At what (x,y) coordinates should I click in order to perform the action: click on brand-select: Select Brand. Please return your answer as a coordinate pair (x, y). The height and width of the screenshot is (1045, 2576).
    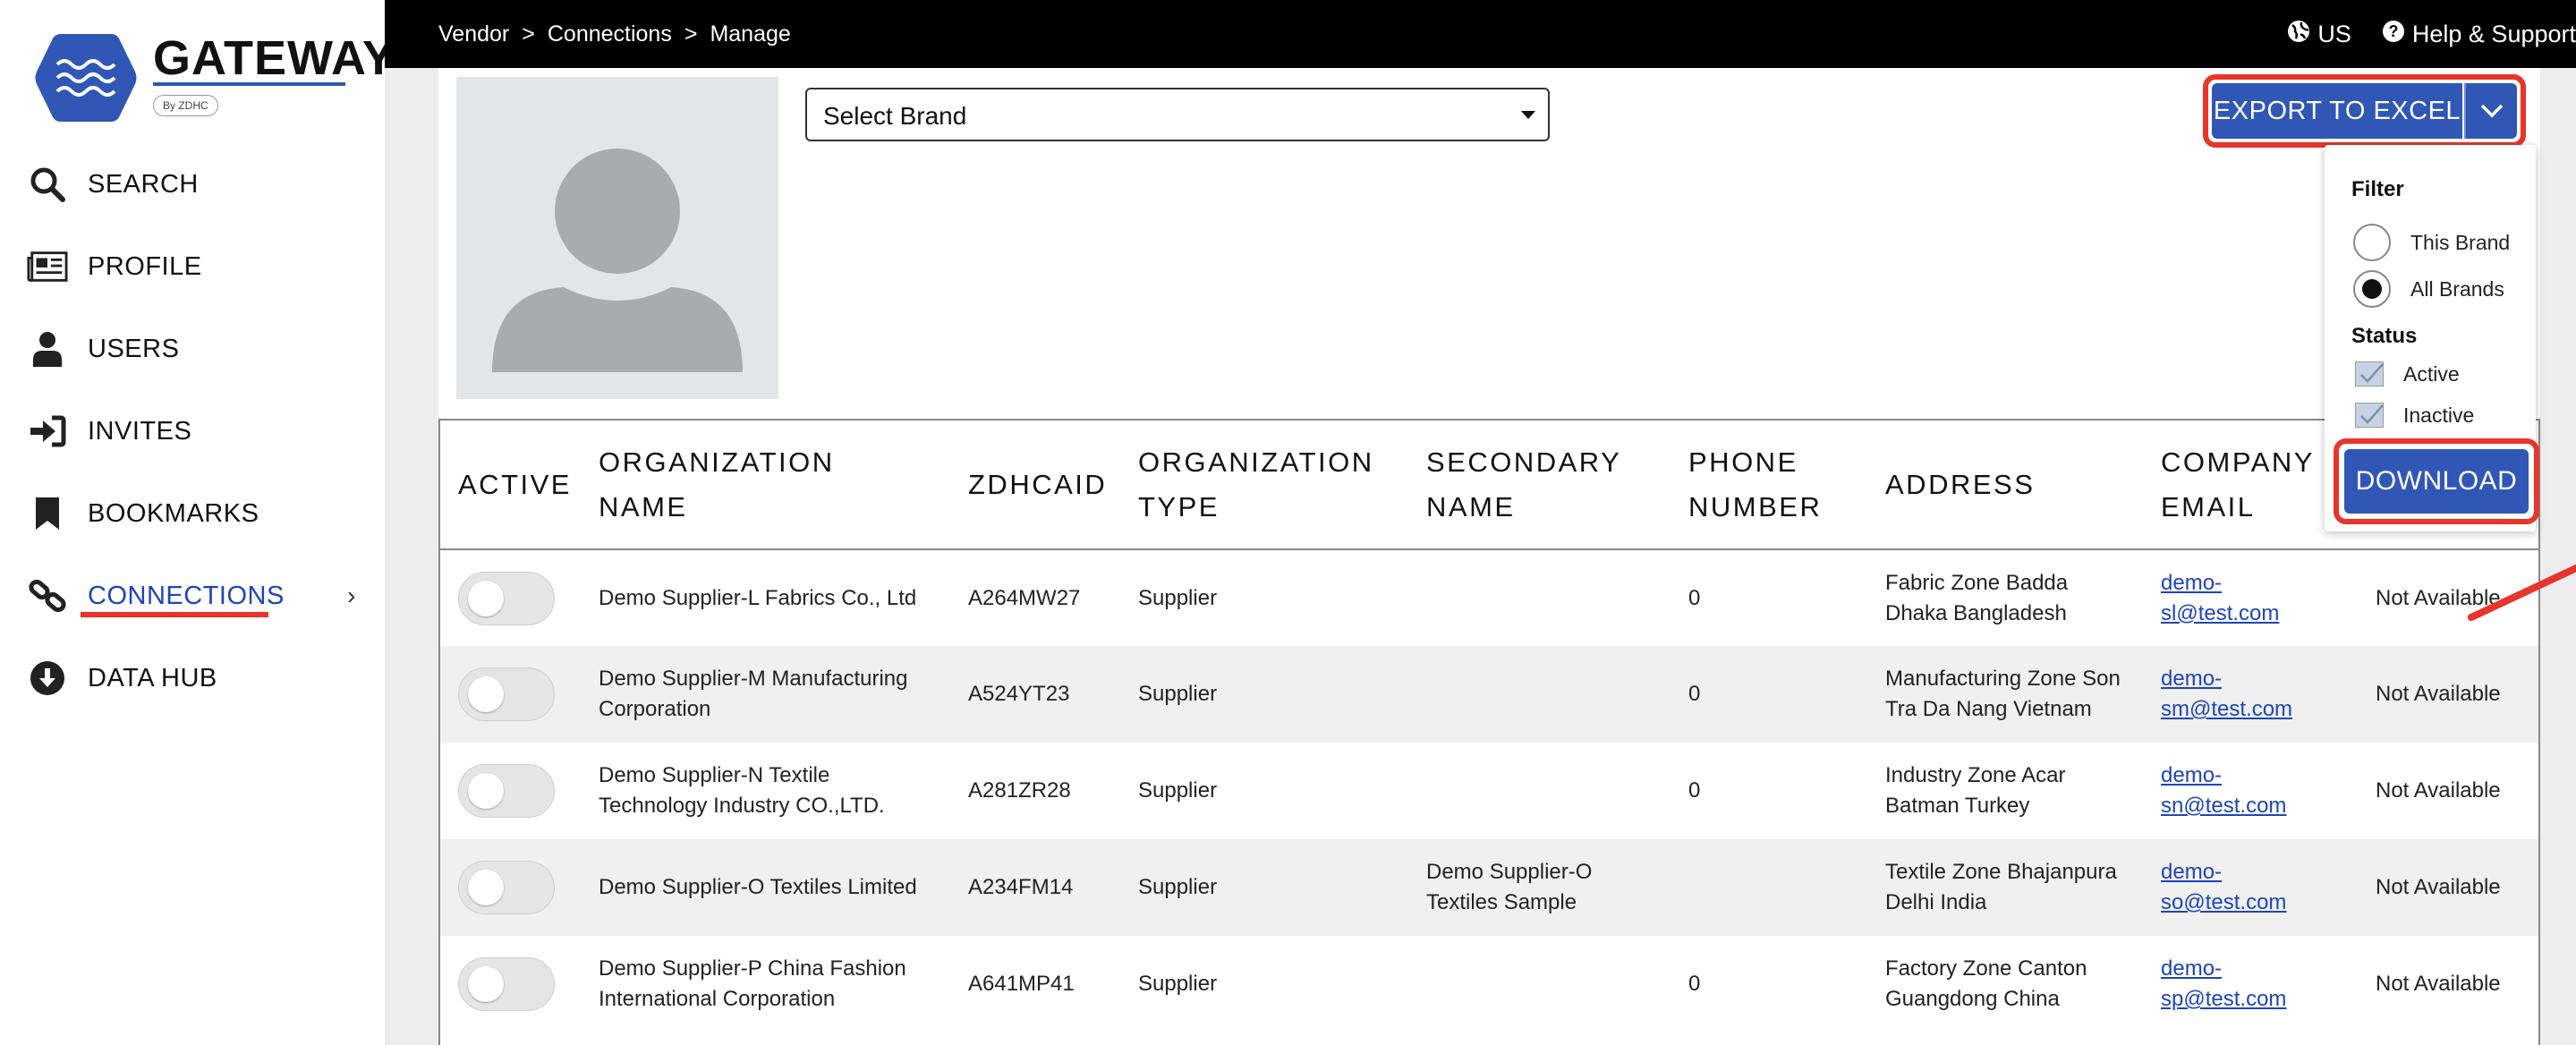
    Looking at the image, I should click on (1177, 115).